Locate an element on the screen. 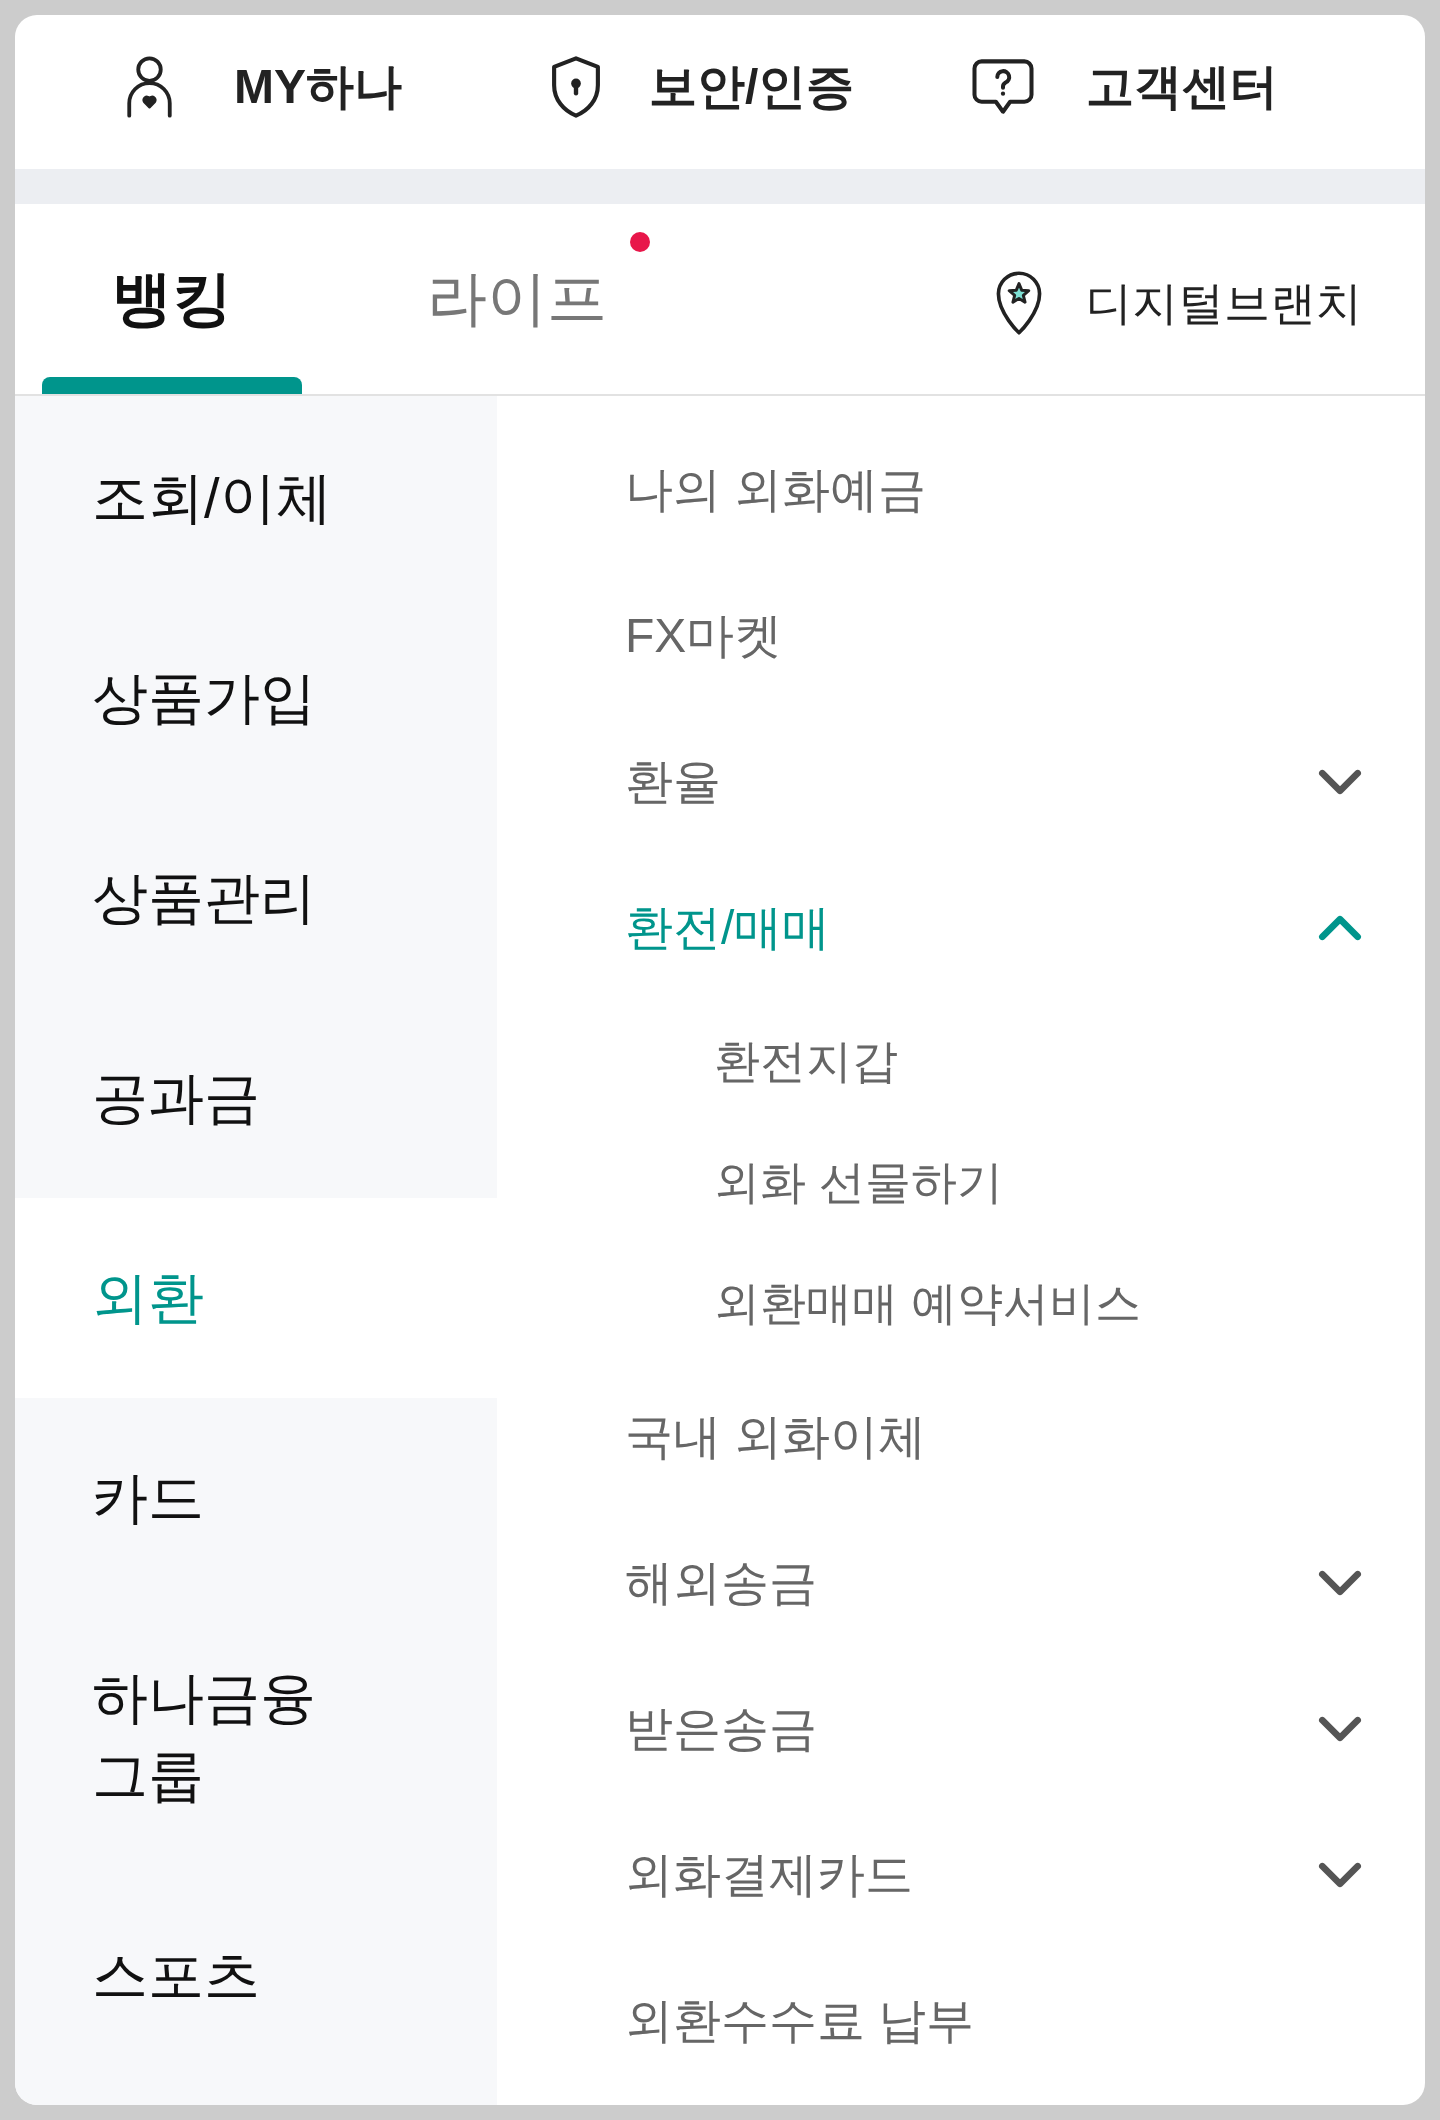  sidebar-item: 하나금융 그룹 is located at coordinates (256, 1737).